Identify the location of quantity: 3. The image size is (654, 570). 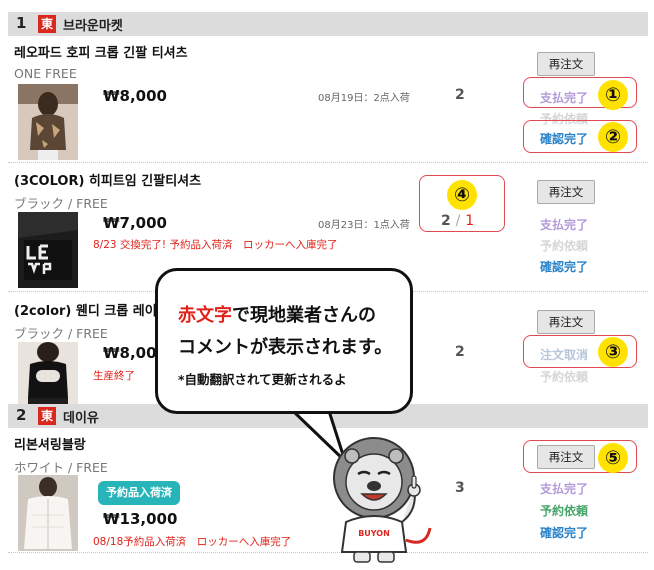
(460, 488).